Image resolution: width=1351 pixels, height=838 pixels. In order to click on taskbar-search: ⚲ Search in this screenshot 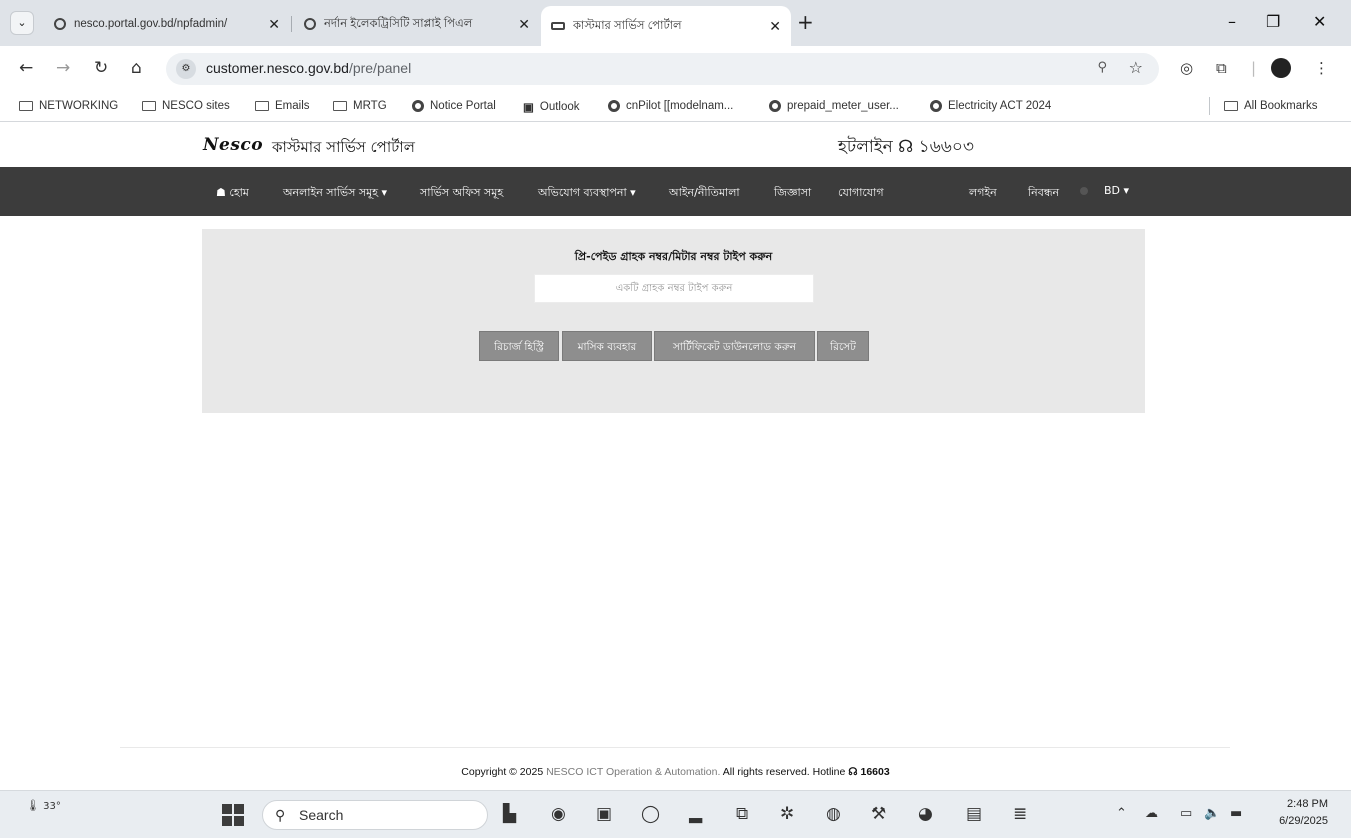, I will do `click(375, 815)`.